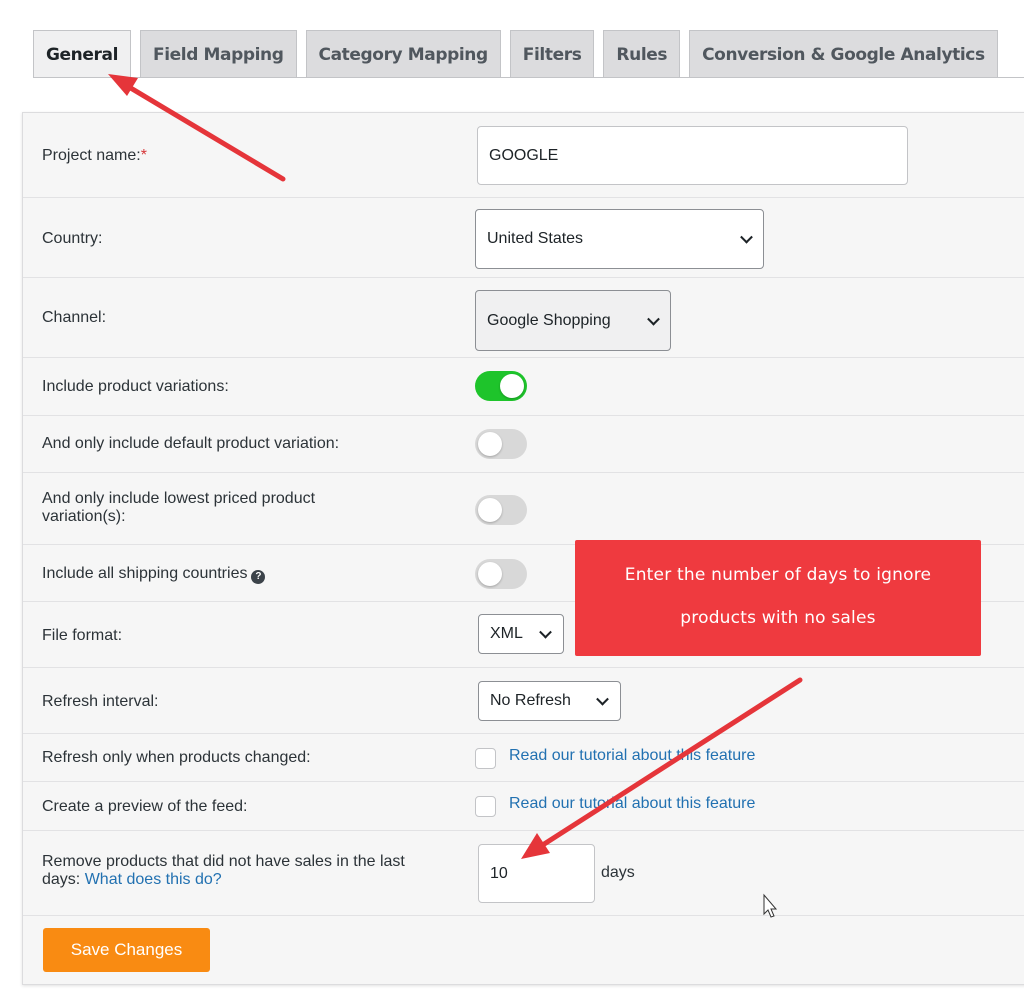 The height and width of the screenshot is (1004, 1024). I want to click on refresh-interval-select: No Refresh, so click(549, 701).